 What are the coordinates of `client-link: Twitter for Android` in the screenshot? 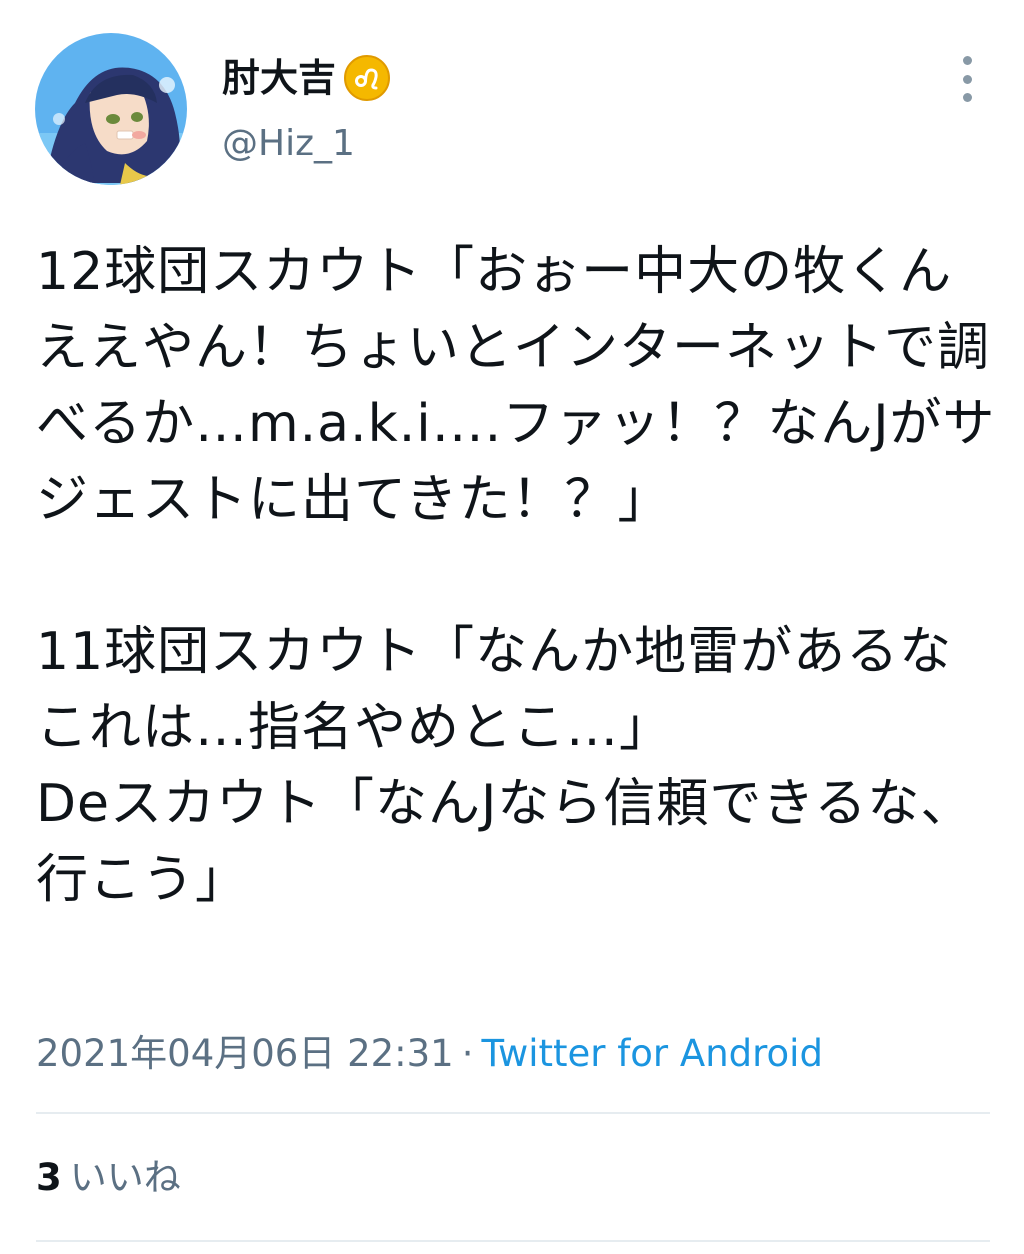 It's located at (651, 1053).